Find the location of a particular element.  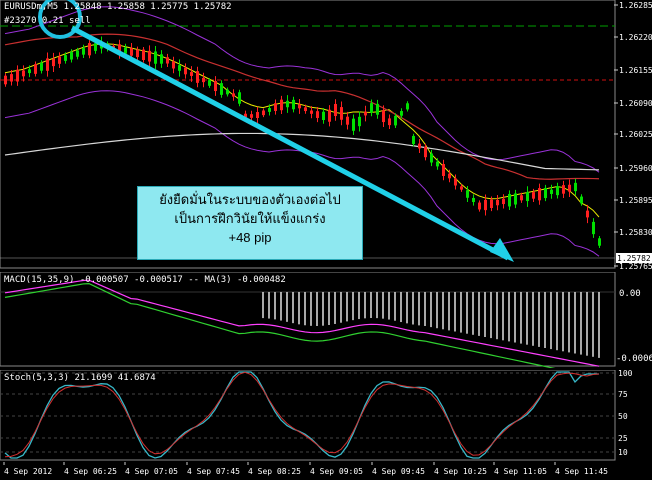

price-tick-label: 1.25895 is located at coordinates (635, 200).